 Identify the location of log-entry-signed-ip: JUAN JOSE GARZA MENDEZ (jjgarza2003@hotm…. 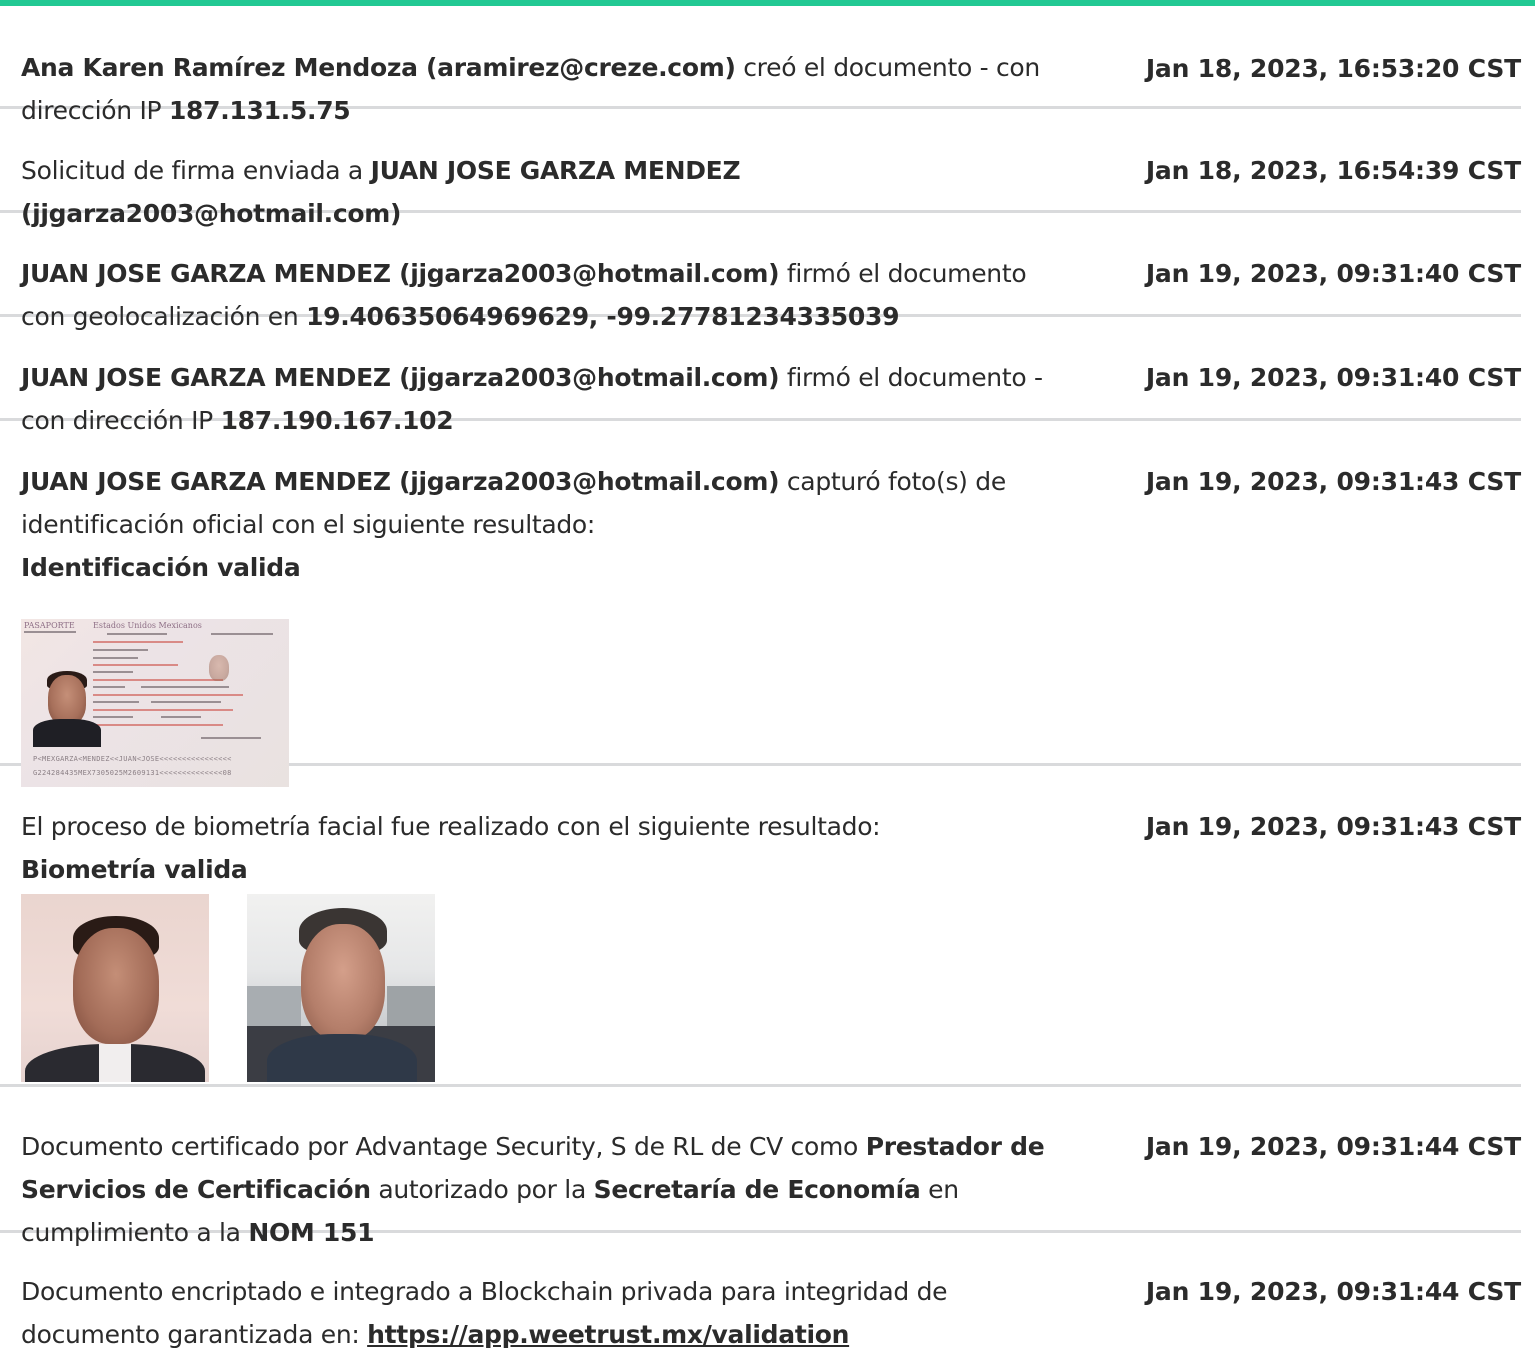
(760, 376).